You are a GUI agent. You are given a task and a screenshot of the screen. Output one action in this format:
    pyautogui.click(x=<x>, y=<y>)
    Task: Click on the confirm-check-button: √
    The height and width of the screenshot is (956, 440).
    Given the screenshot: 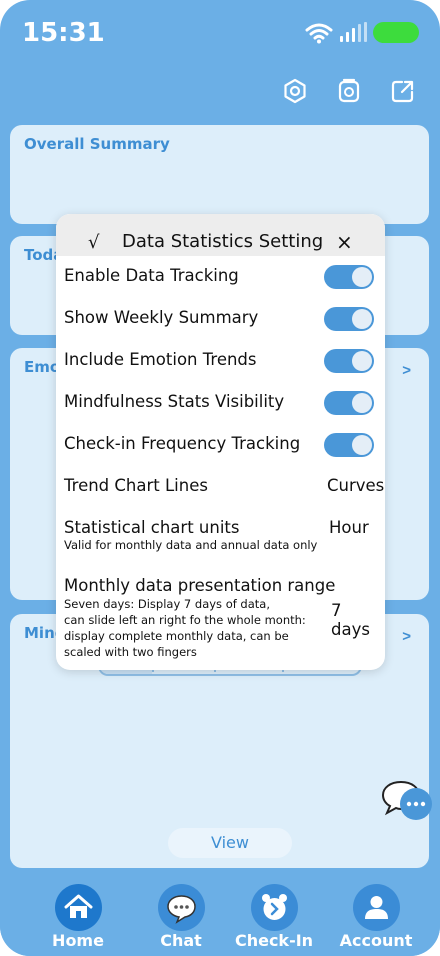 What is the action you would take?
    pyautogui.click(x=93, y=242)
    